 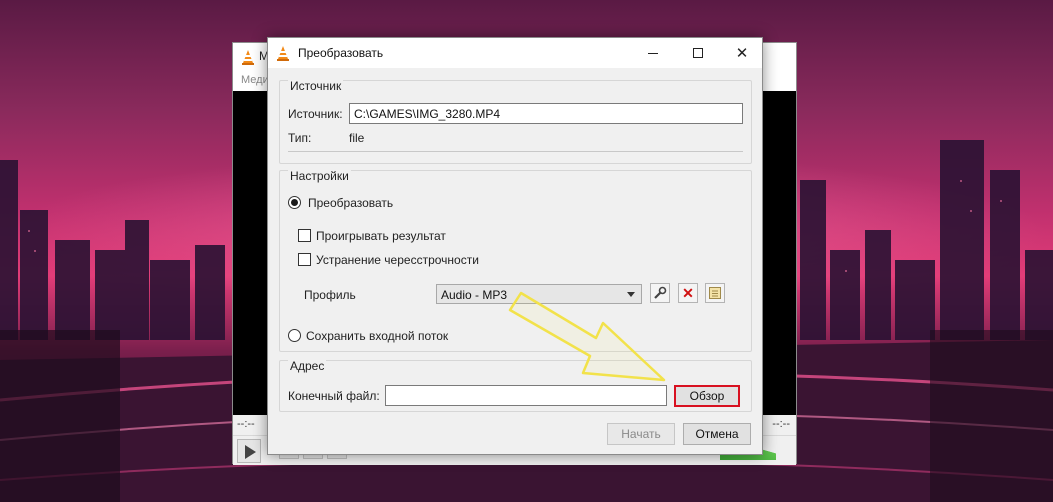 I want to click on time-elapsed: --:--, so click(x=246, y=424).